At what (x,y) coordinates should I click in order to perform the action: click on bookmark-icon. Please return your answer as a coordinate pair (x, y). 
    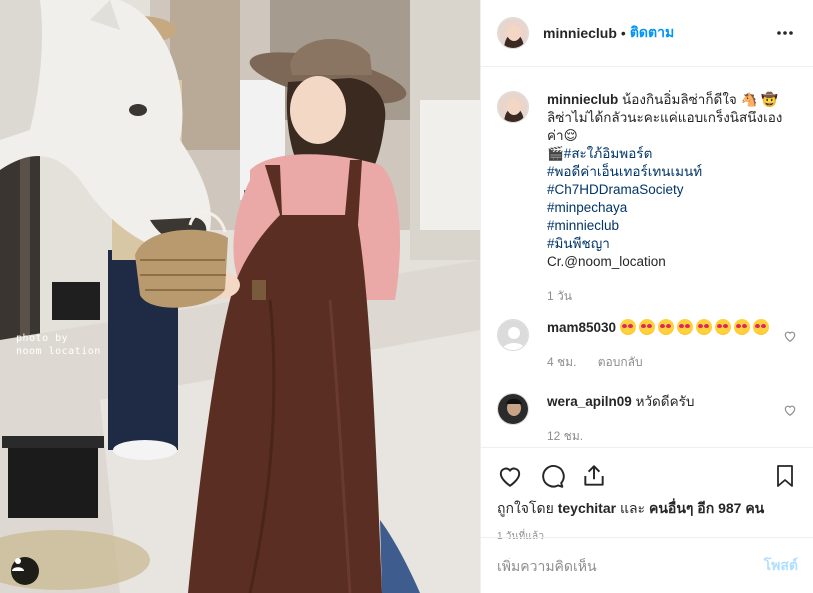
    Looking at the image, I should click on (785, 476).